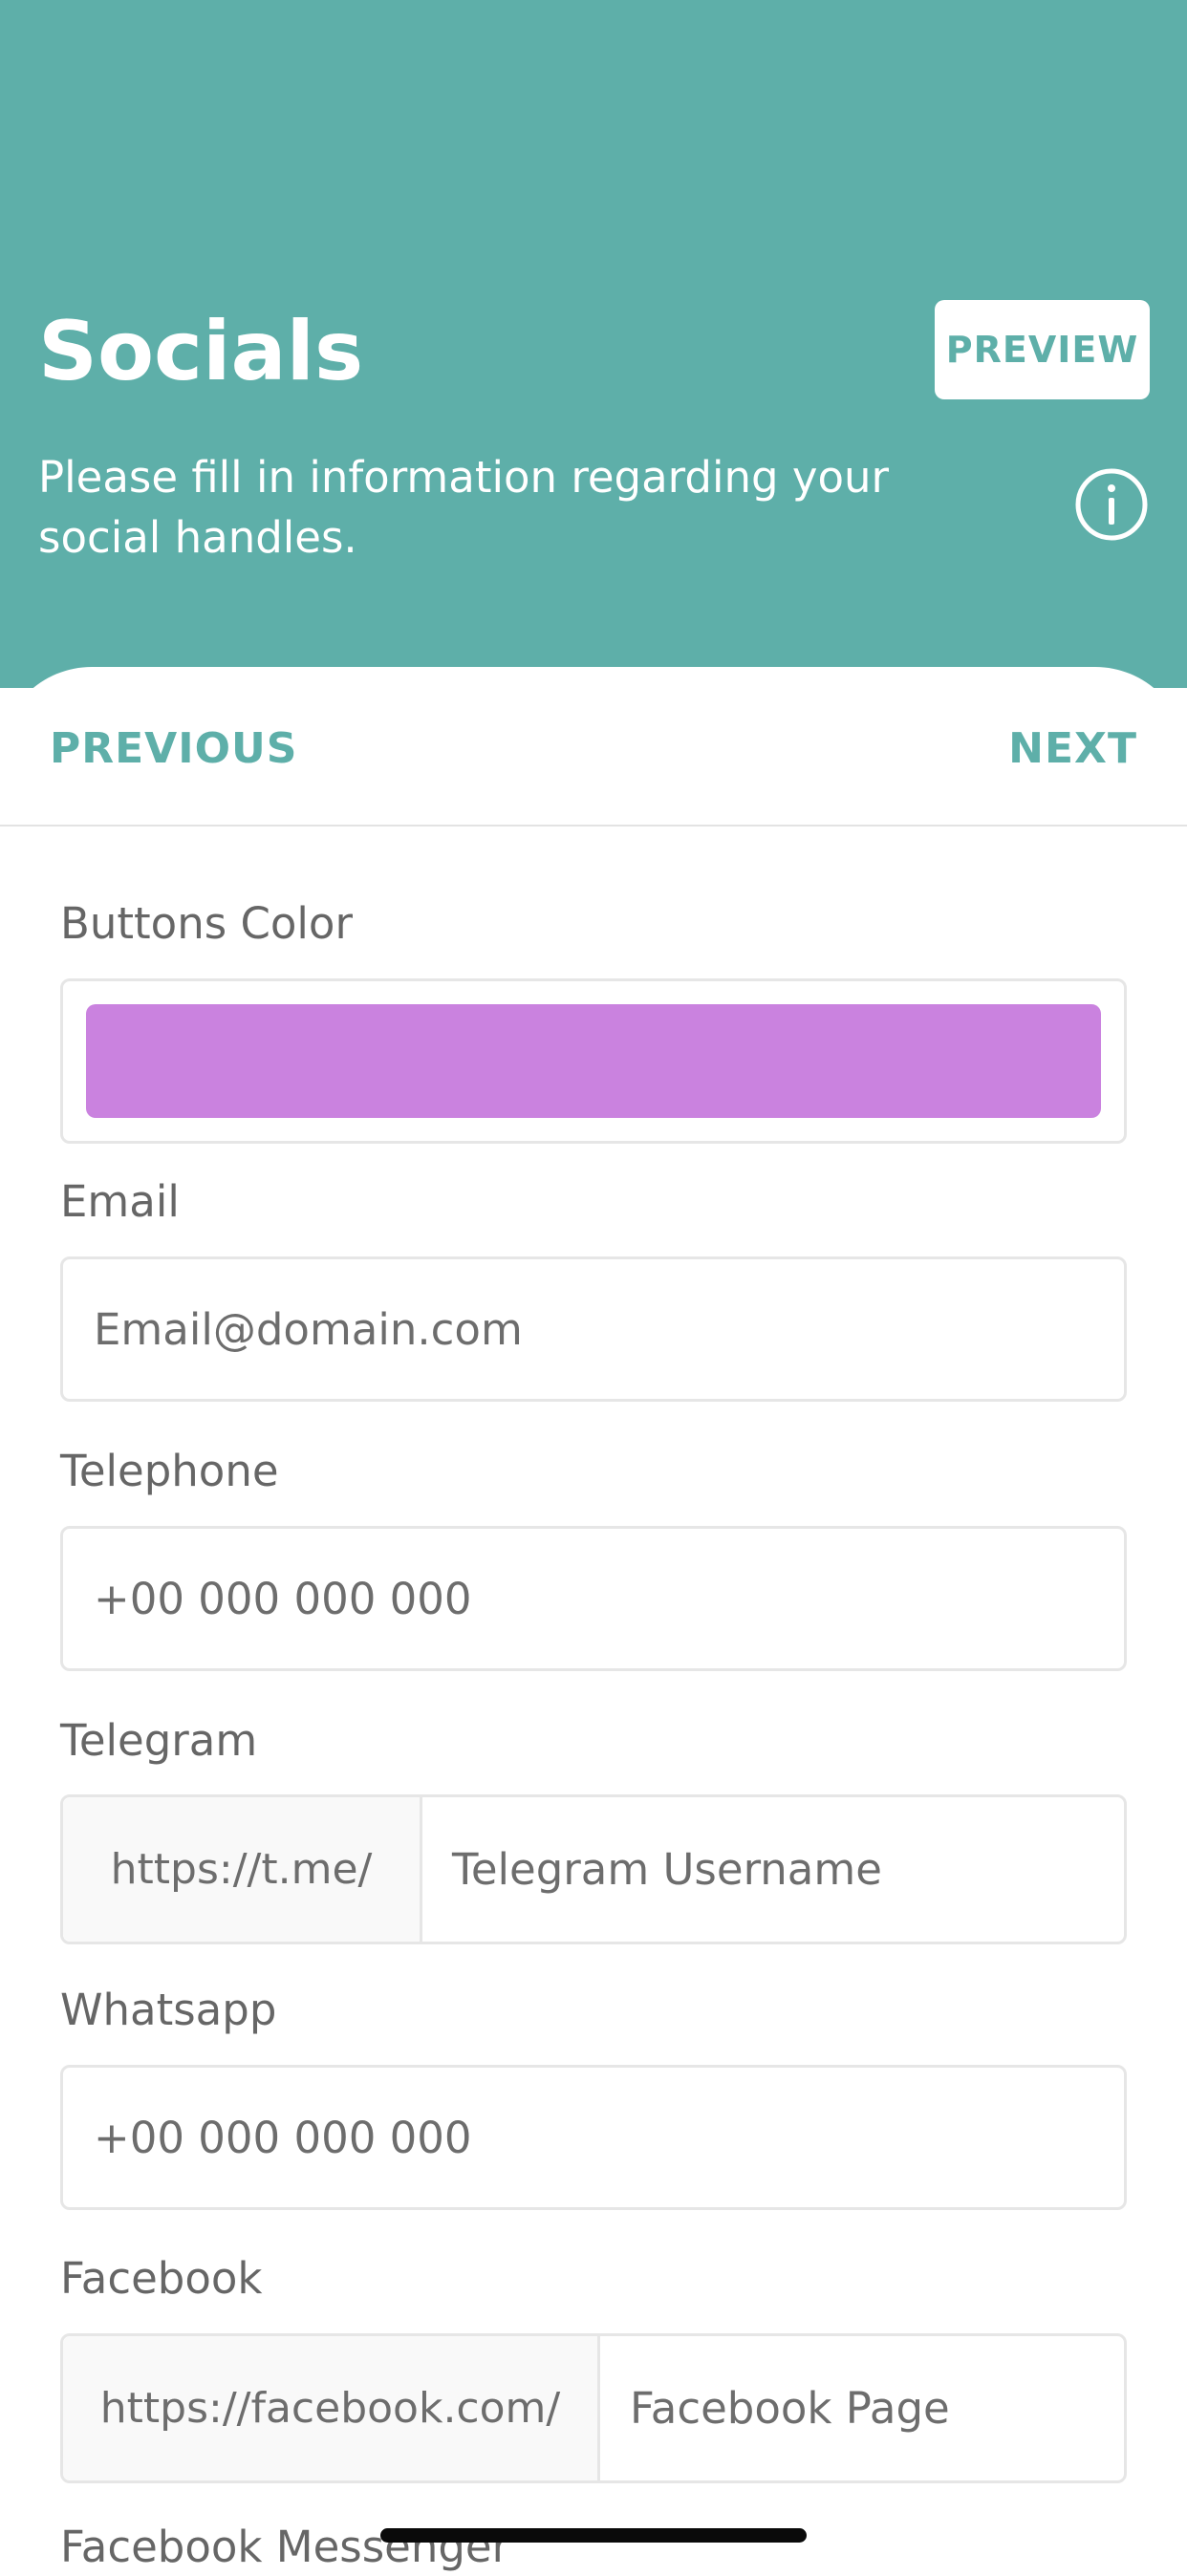 This screenshot has height=2576, width=1187. What do you see at coordinates (120, 1201) in the screenshot?
I see `email-label: Email` at bounding box center [120, 1201].